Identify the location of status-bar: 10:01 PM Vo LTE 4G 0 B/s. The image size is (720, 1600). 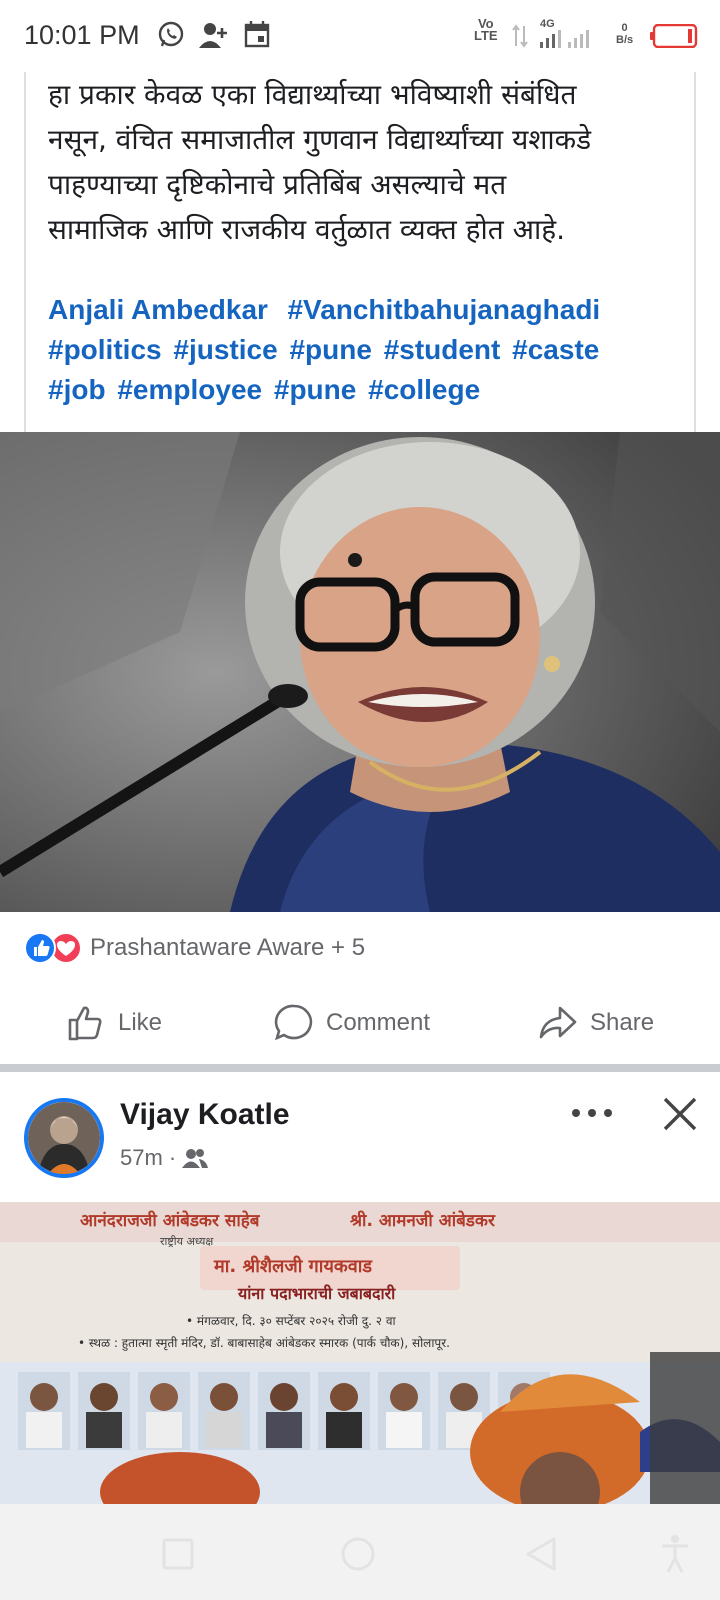
(360, 36).